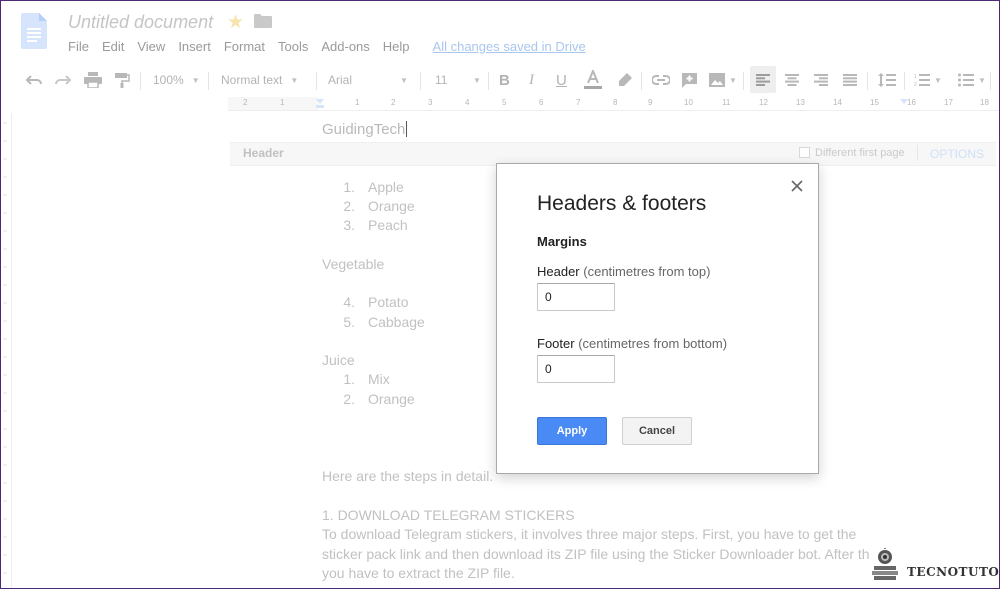 Image resolution: width=1000 pixels, height=589 pixels. I want to click on different-first-page-checkbox, so click(804, 152).